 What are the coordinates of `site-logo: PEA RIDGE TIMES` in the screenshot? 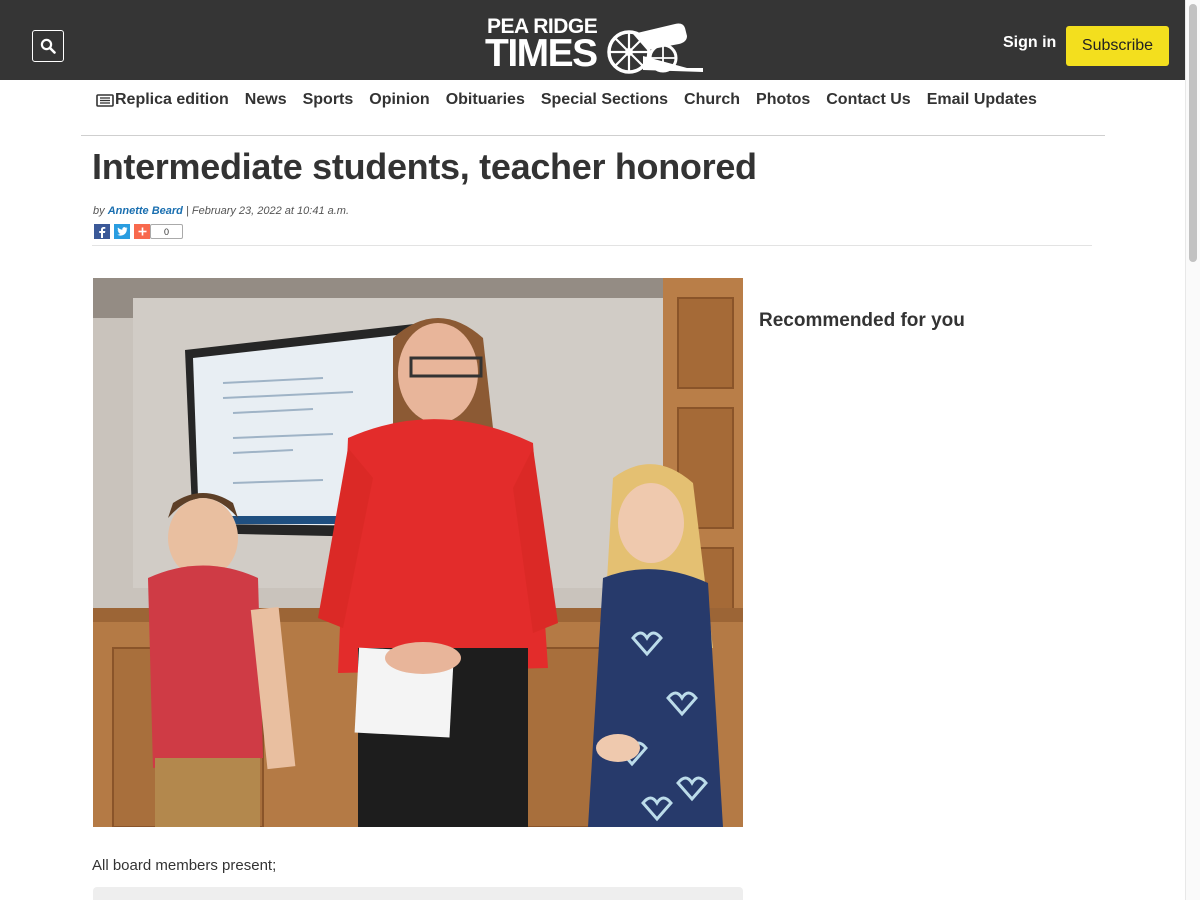 It's located at (596, 45).